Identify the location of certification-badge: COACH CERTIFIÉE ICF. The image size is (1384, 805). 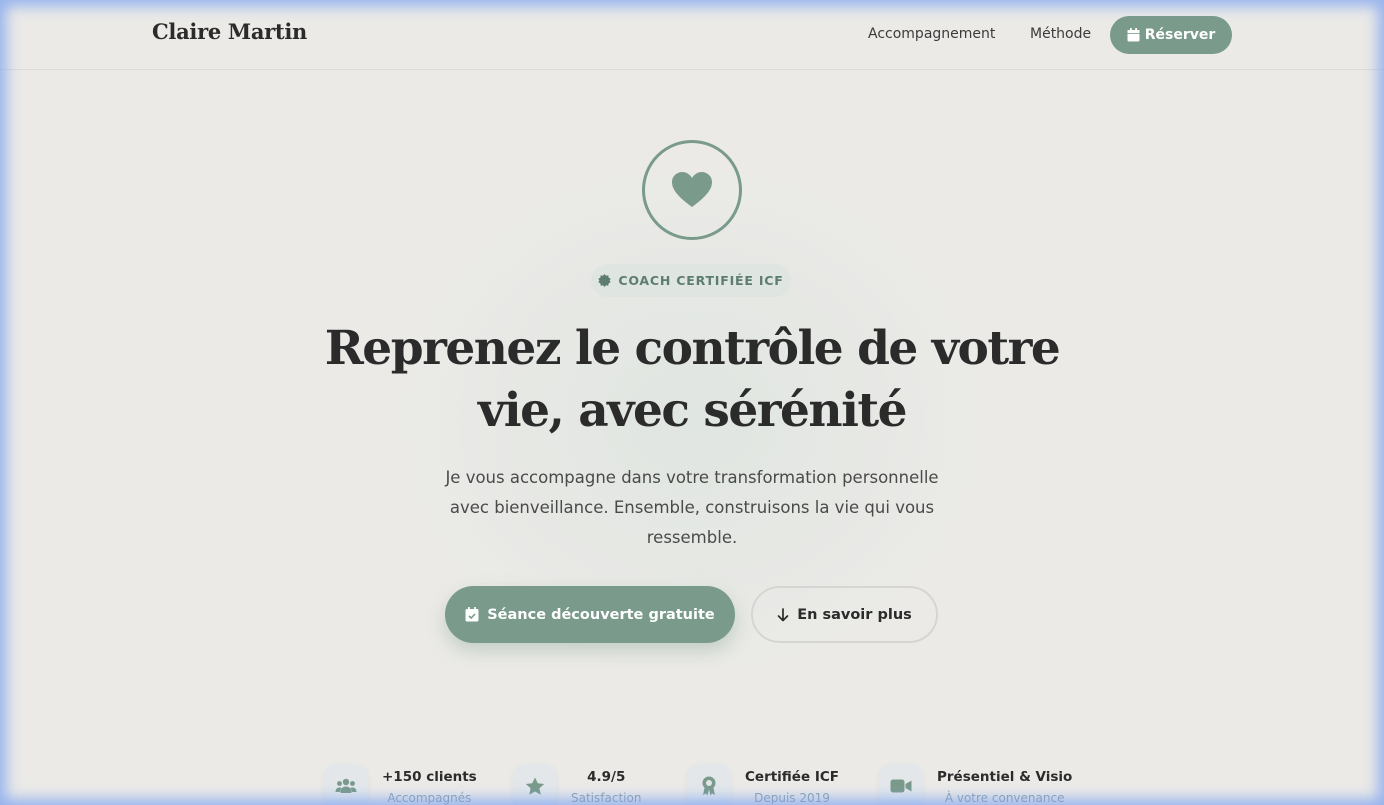
(691, 280).